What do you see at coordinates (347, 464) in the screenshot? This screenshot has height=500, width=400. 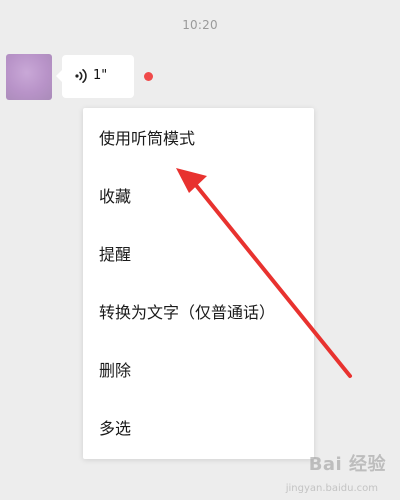 I see `watermark-logo: Bai 经验` at bounding box center [347, 464].